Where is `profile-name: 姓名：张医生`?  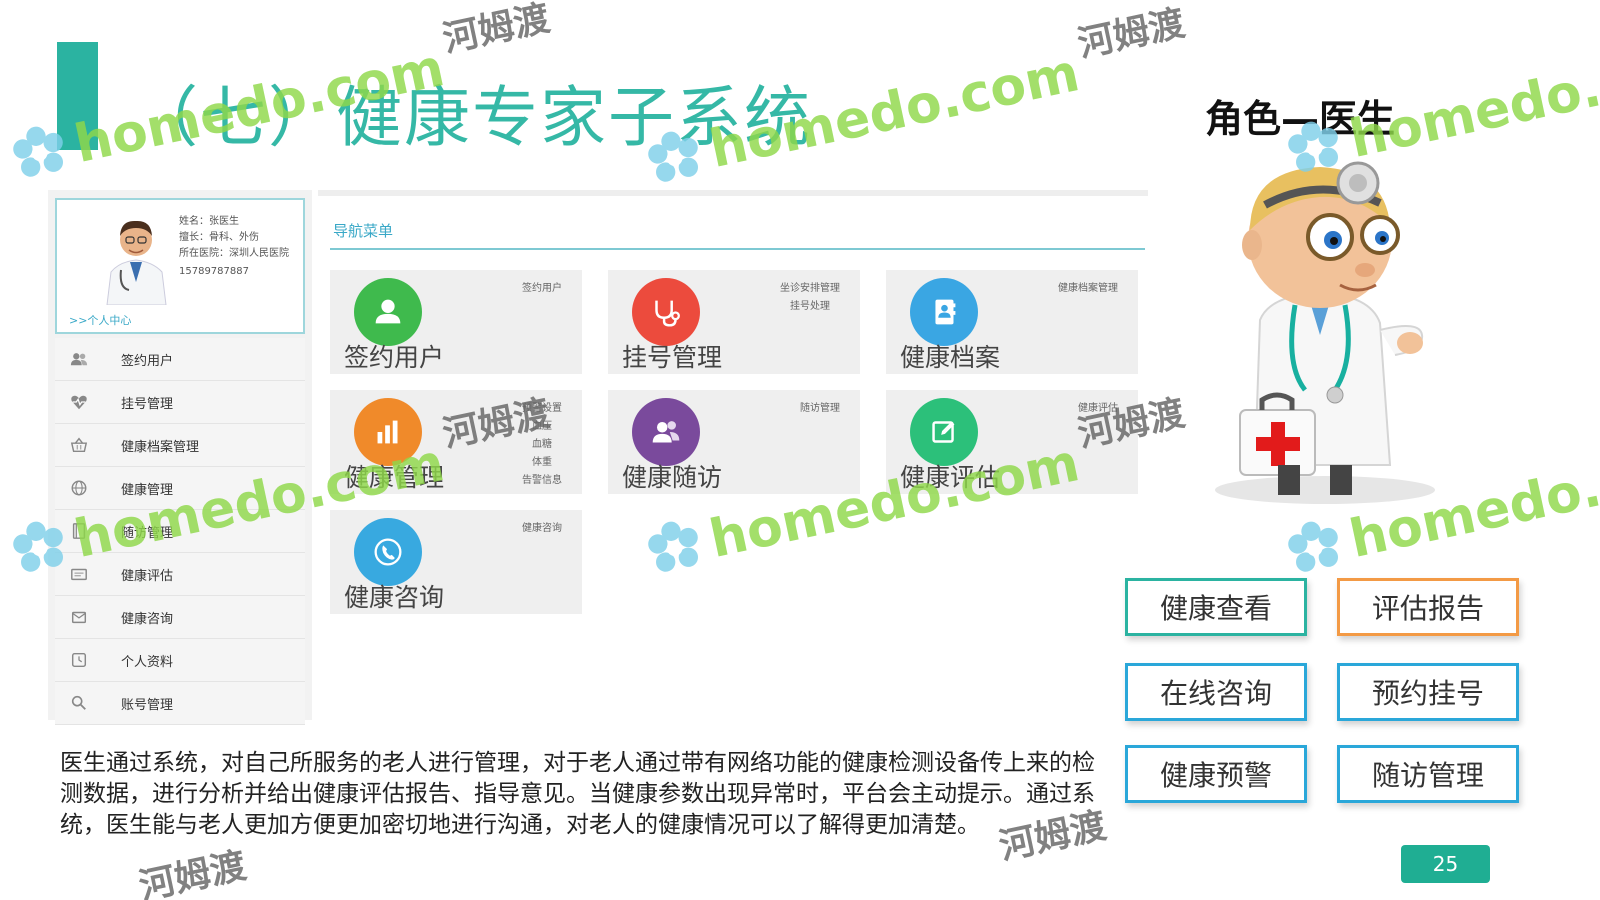
profile-name: 姓名：张医生 is located at coordinates (209, 221).